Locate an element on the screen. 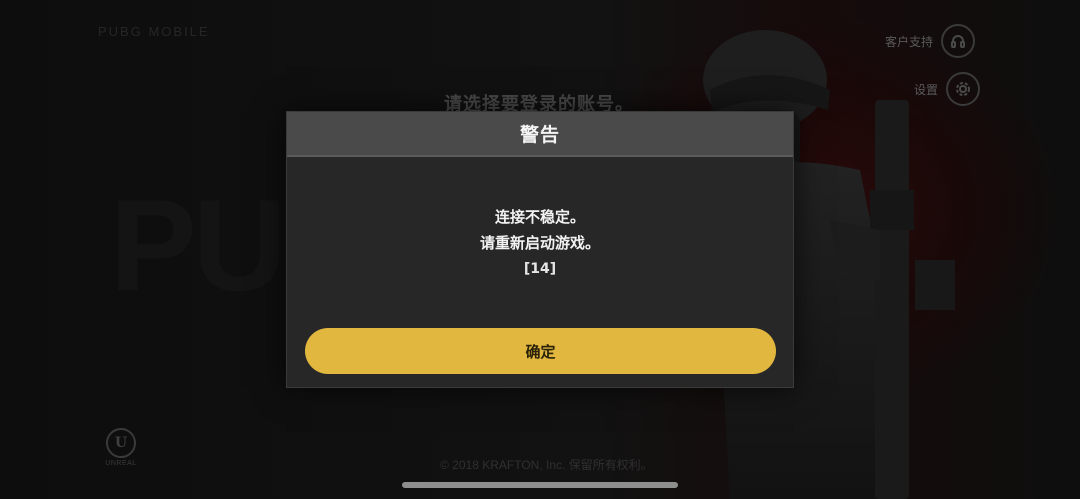 This screenshot has height=499, width=1080. confirm-button: 确定 is located at coordinates (540, 351).